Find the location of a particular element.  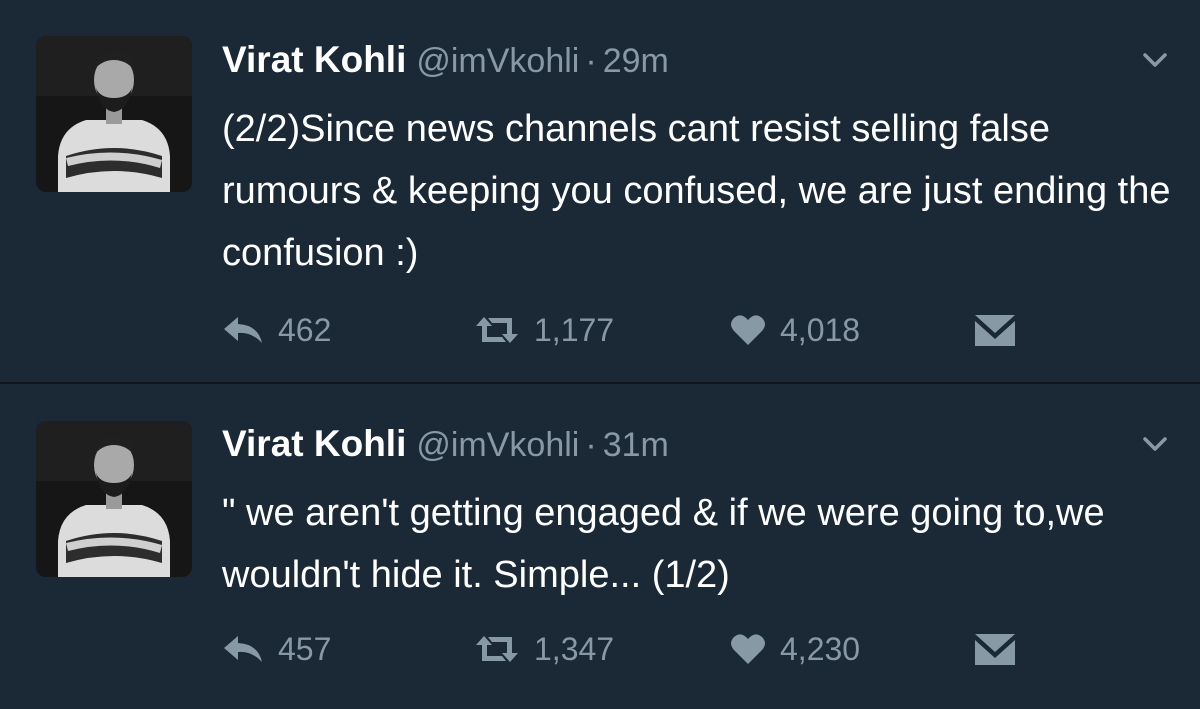

tweet-header: Virat Kohli @imVkohli · 29m is located at coordinates (445, 60).